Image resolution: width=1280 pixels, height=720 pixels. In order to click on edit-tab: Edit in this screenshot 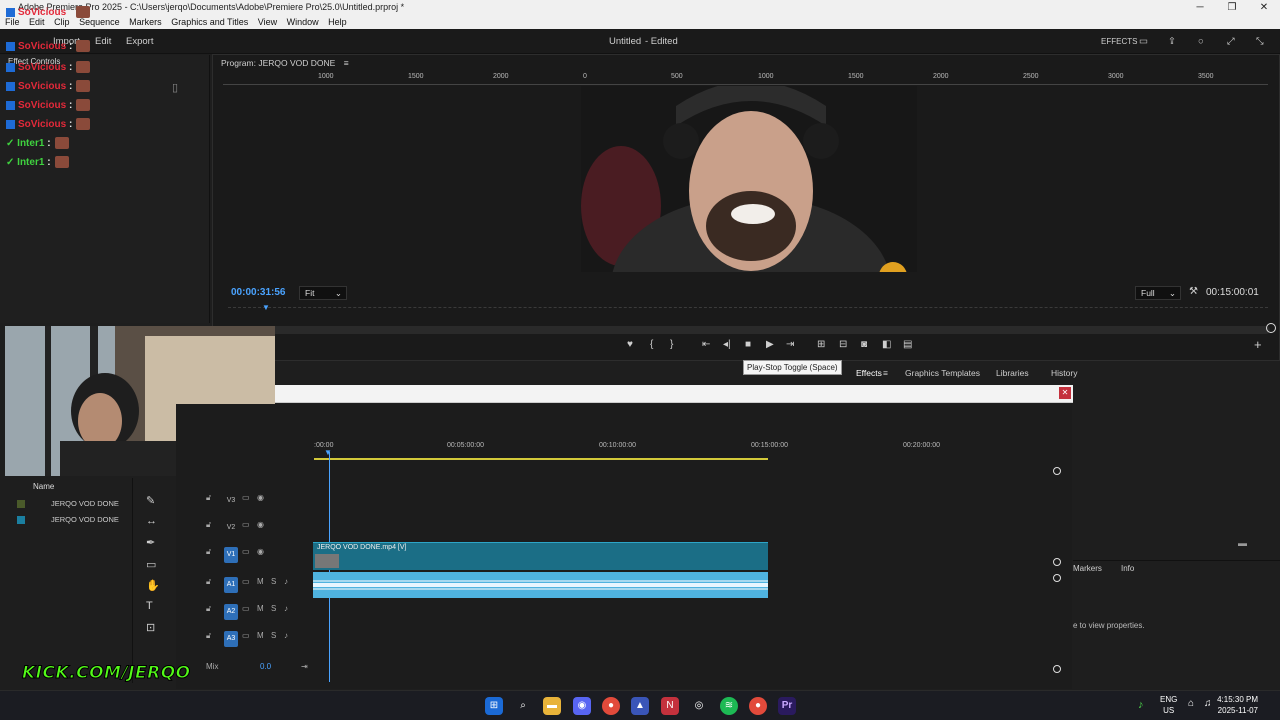, I will do `click(103, 41)`.